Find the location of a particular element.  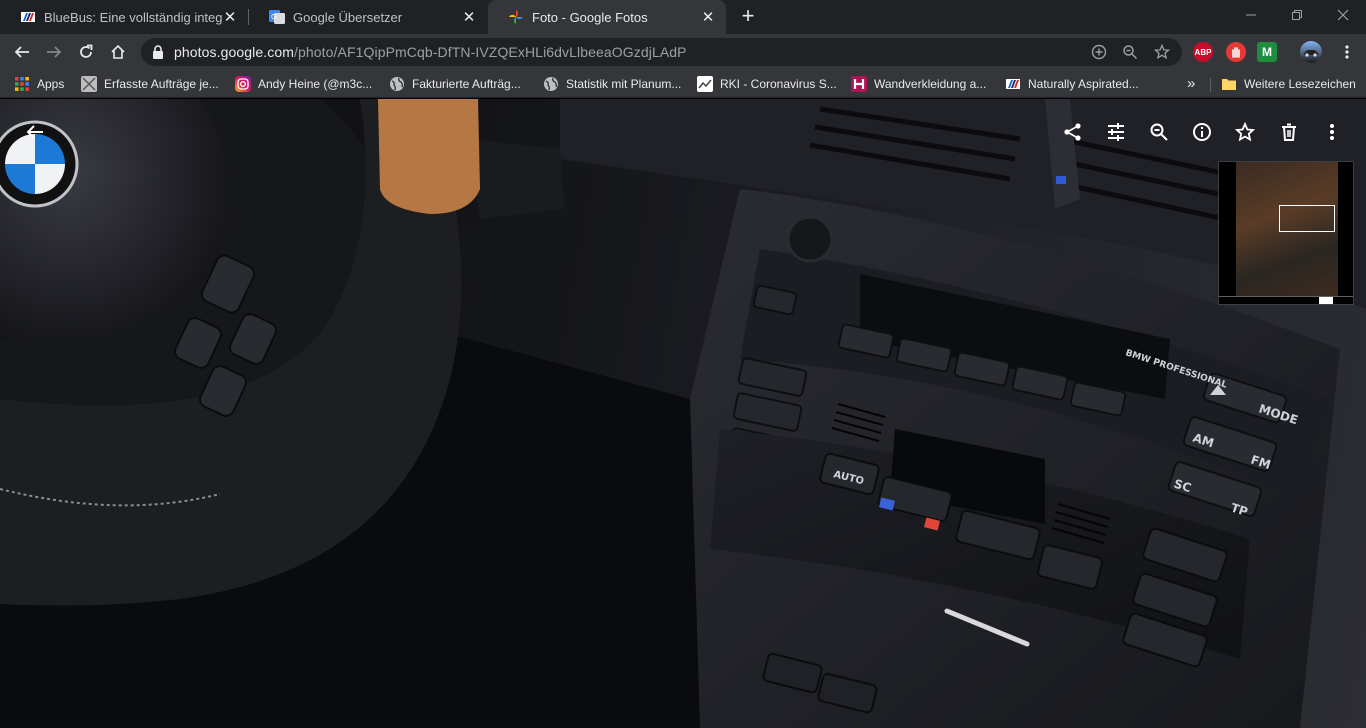

tab-bluebus: BlueBus: Eine vollständig integrie ✕ is located at coordinates (124, 17).